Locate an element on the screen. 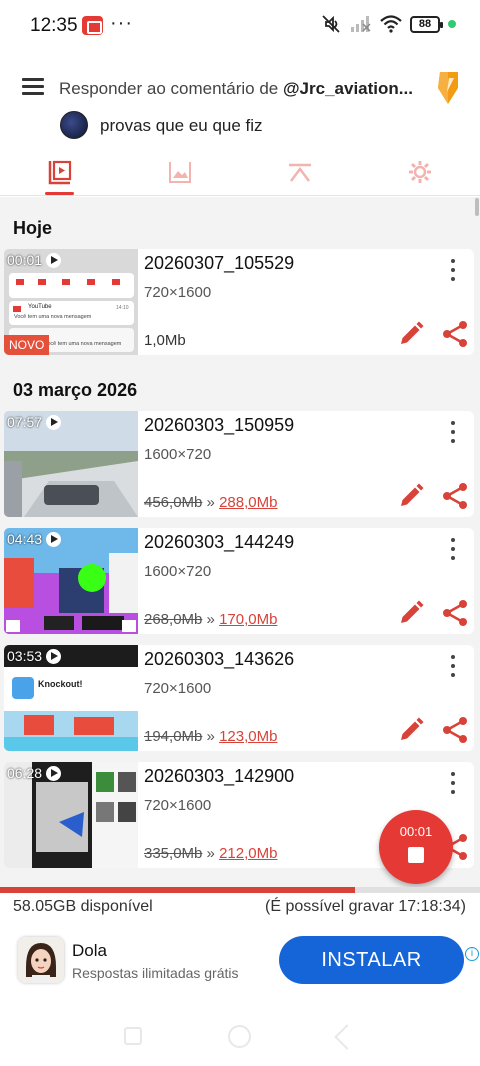 The image size is (480, 1066). duration-label: 07:57 is located at coordinates (34, 422).